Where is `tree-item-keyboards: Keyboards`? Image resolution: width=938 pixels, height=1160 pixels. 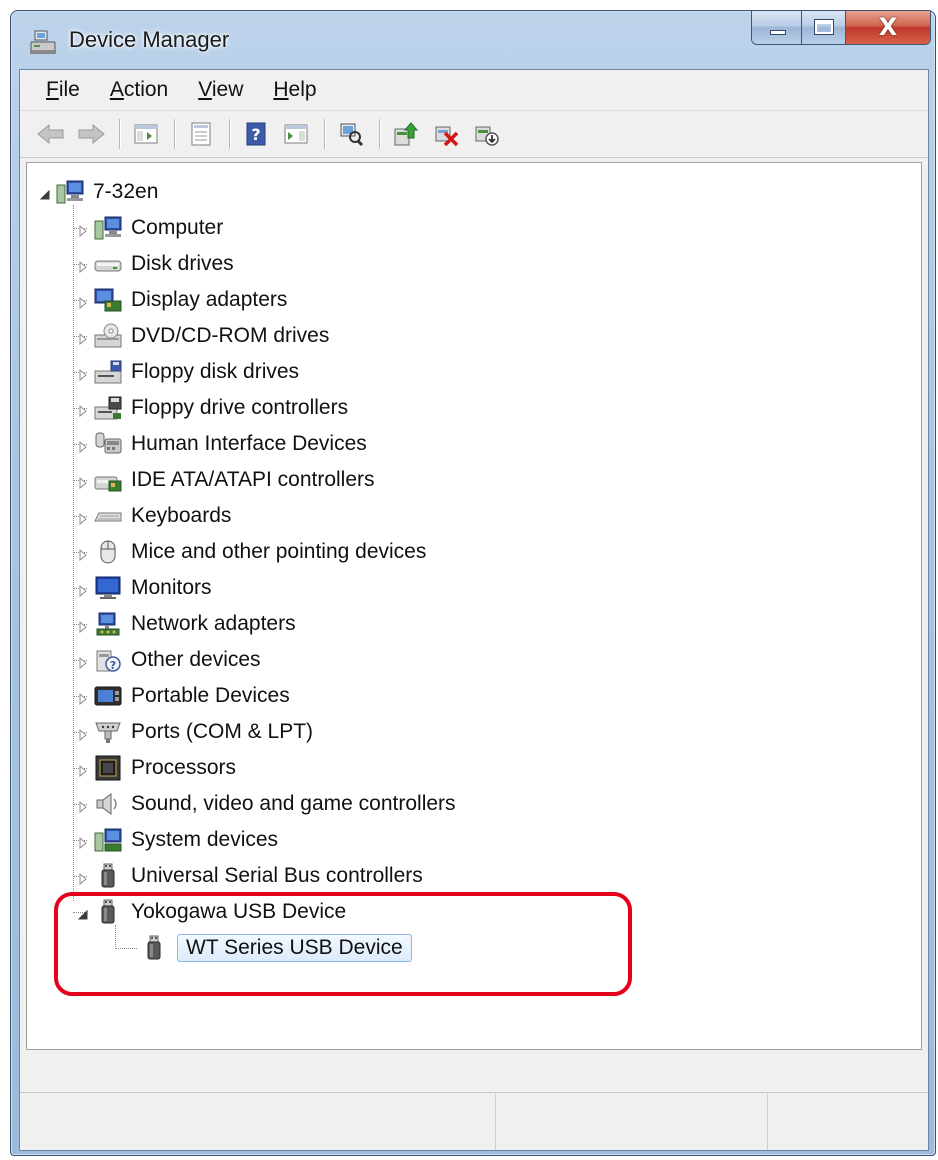 tree-item-keyboards: Keyboards is located at coordinates (154, 516).